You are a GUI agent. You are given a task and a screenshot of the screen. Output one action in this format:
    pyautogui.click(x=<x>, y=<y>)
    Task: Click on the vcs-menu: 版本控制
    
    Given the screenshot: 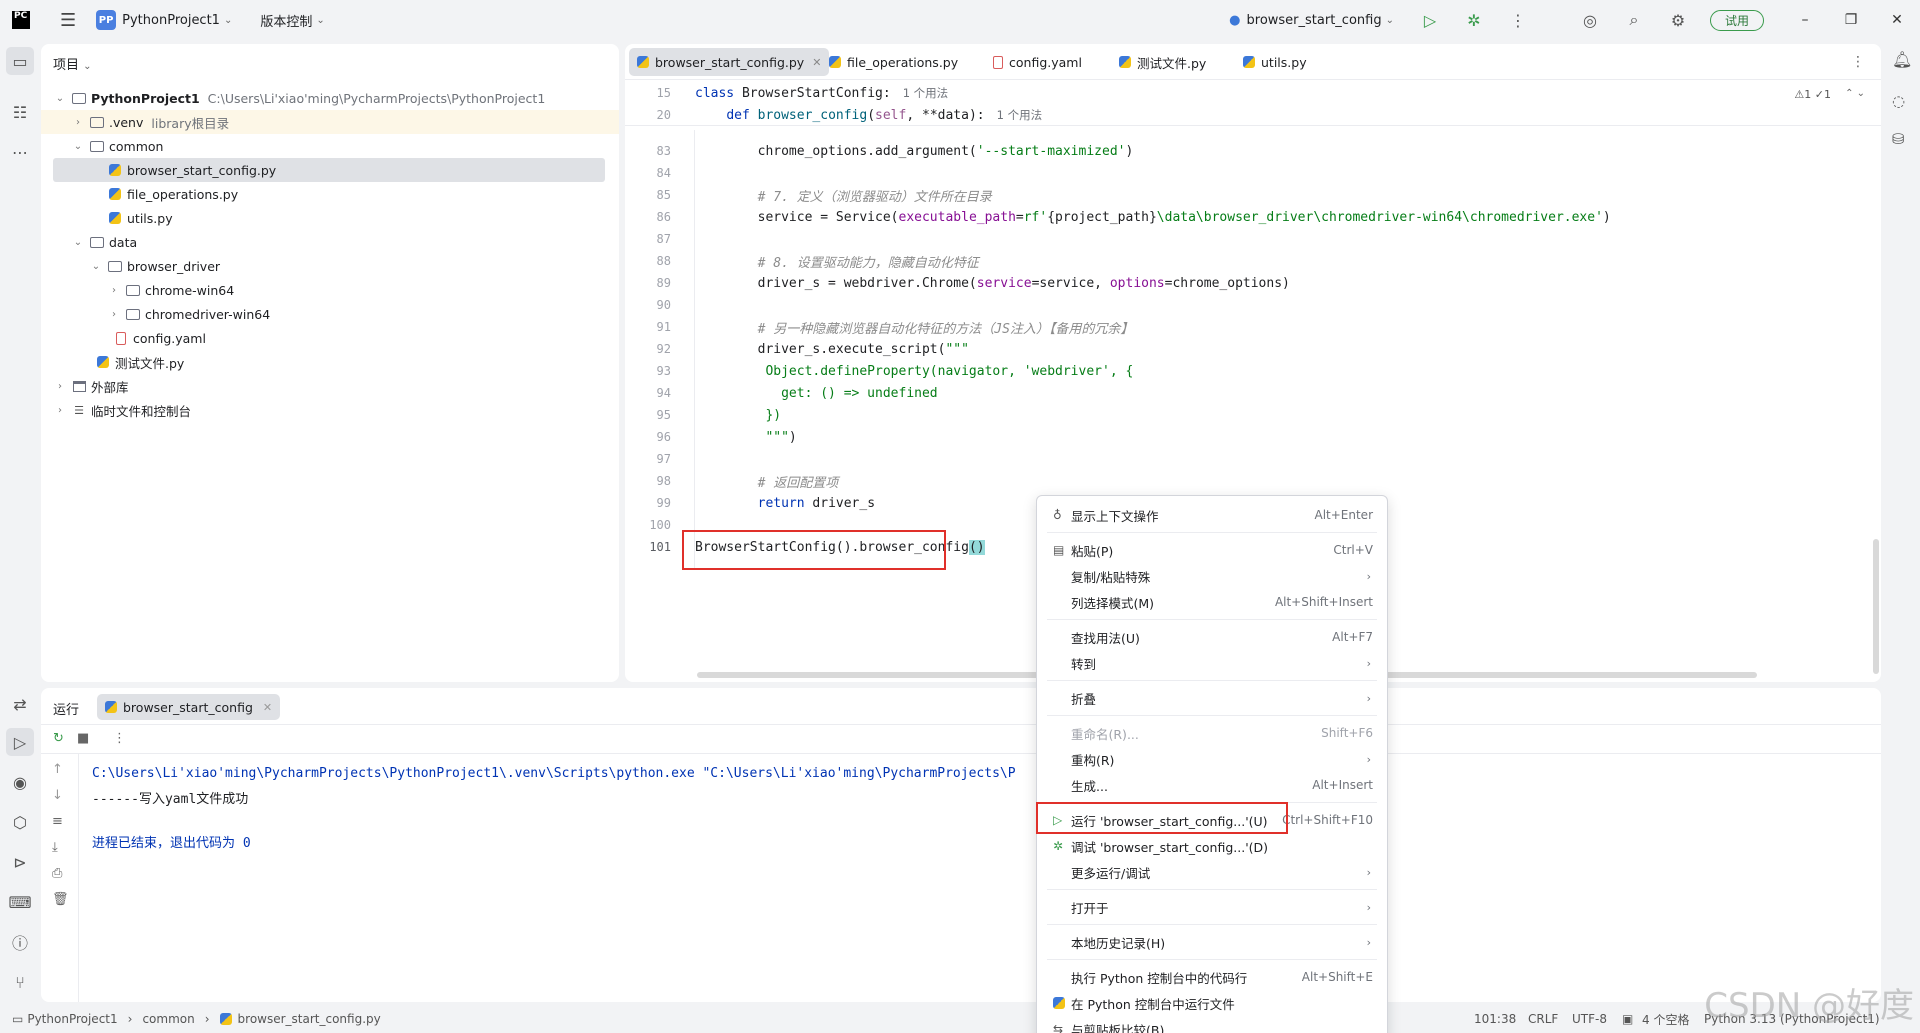 What is the action you would take?
    pyautogui.click(x=286, y=20)
    